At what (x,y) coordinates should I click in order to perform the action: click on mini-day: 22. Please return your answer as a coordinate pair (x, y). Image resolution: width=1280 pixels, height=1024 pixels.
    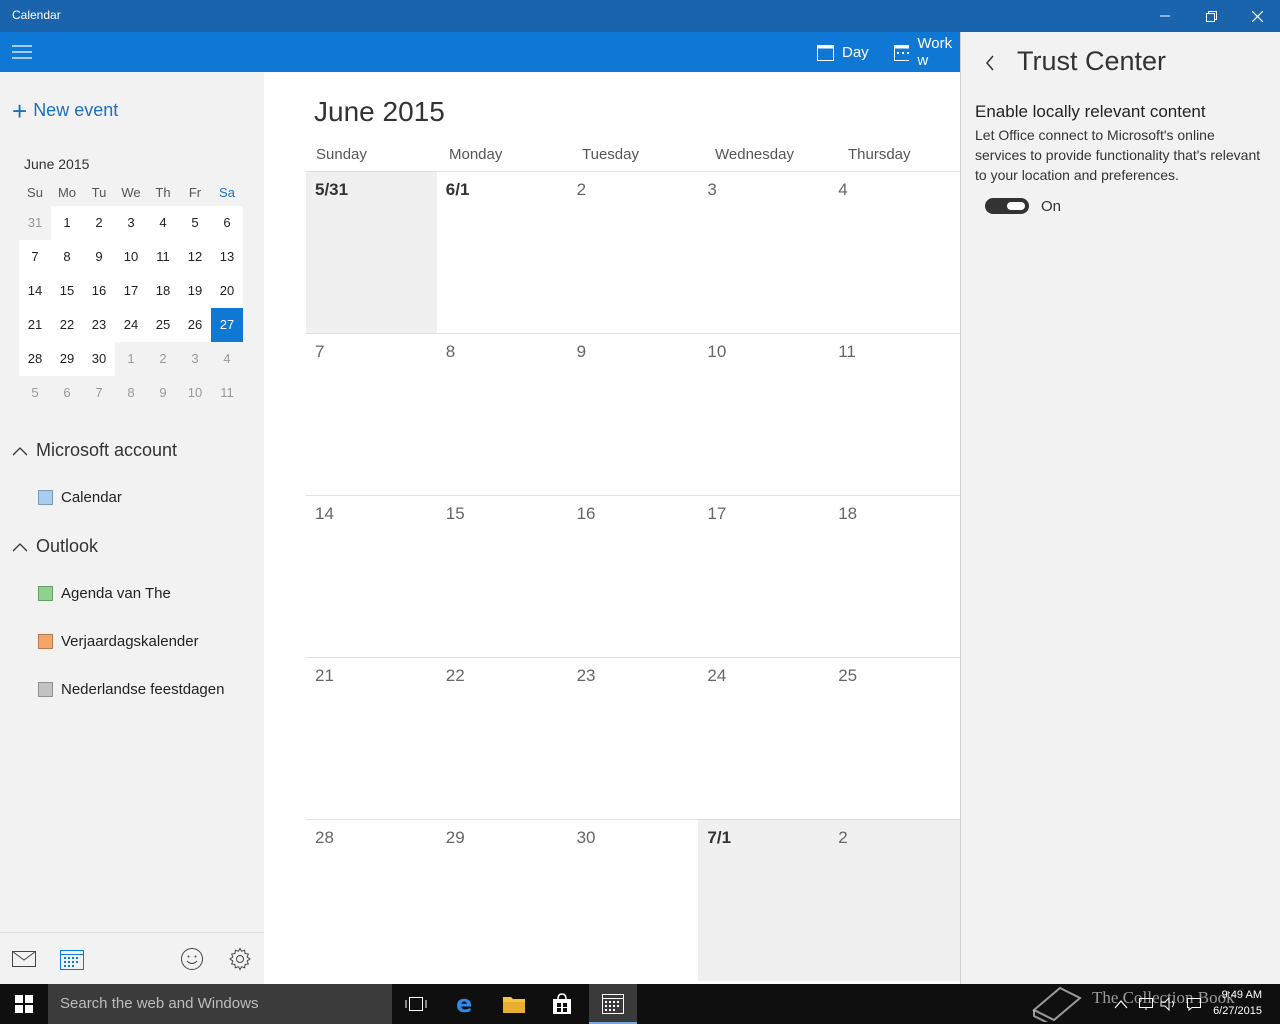
    Looking at the image, I should click on (67, 325).